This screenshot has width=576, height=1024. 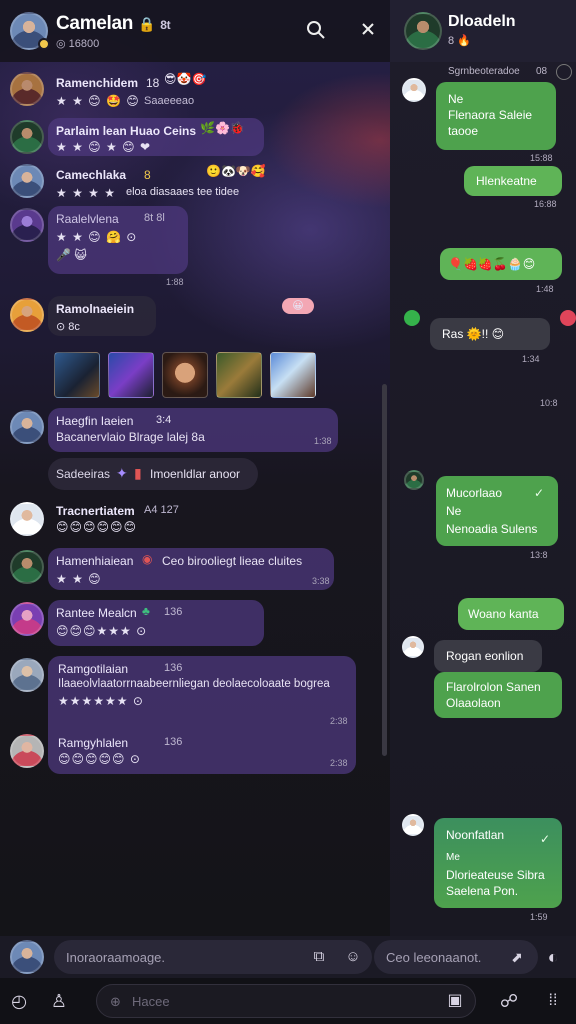 I want to click on chat-subtitle: ◎ 16800, so click(x=78, y=44).